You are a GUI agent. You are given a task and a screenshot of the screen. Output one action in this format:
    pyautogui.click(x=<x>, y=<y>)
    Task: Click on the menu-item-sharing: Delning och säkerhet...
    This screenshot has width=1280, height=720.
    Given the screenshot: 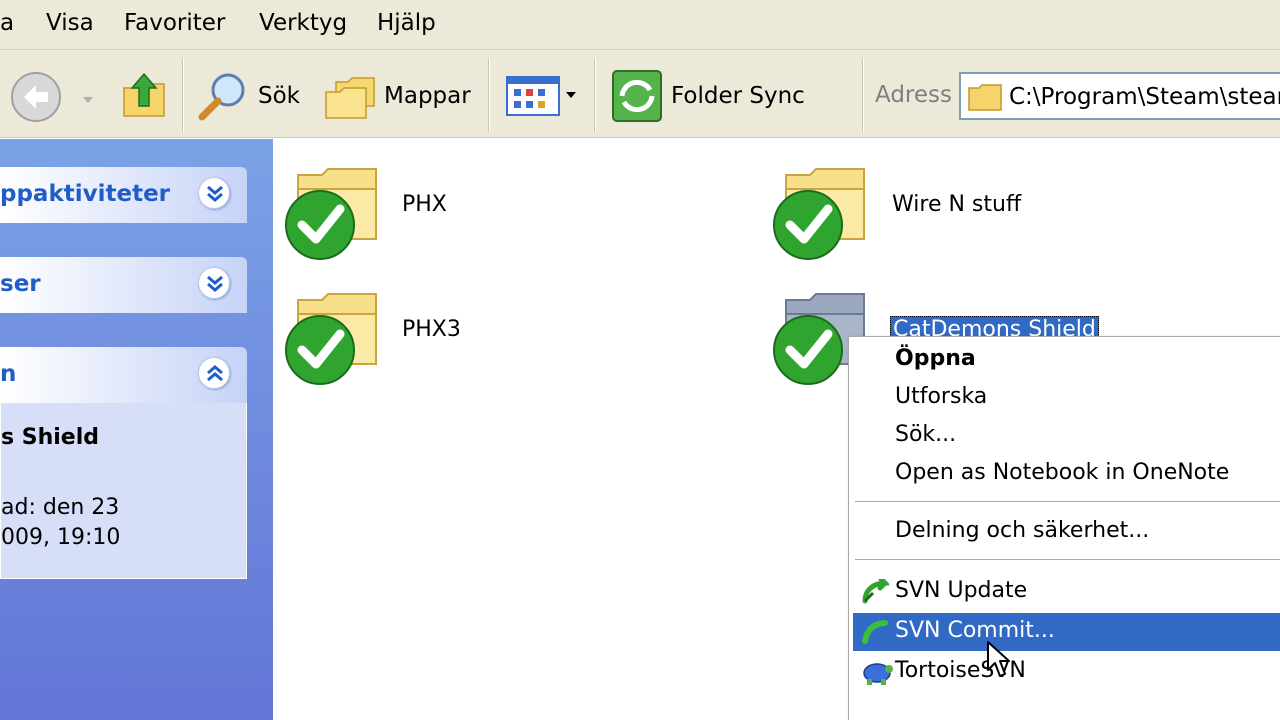 What is the action you would take?
    pyautogui.click(x=1066, y=532)
    